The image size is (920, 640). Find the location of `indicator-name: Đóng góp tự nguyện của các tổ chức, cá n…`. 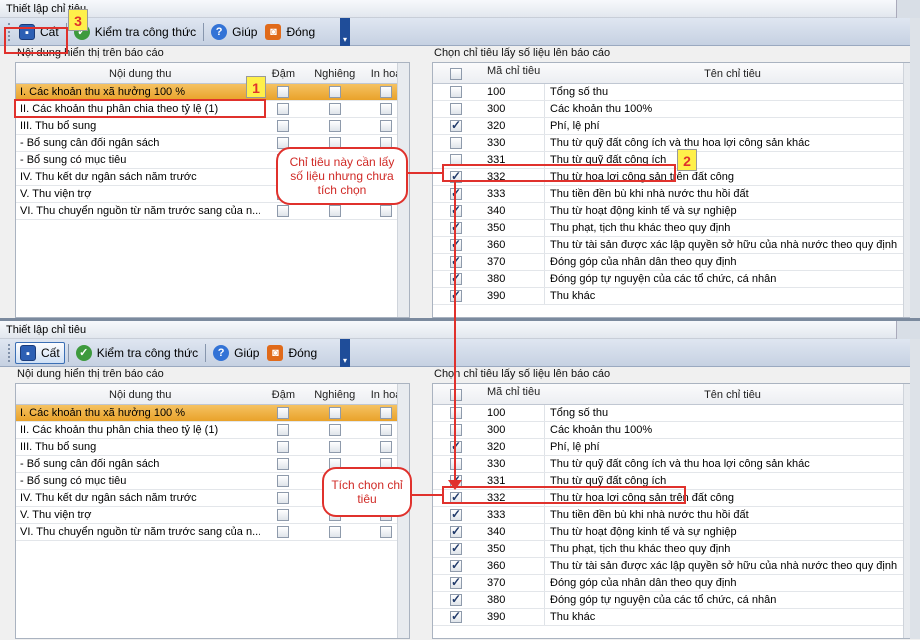

indicator-name: Đóng góp tự nguyện của các tổ chức, cá n… is located at coordinates (663, 600).